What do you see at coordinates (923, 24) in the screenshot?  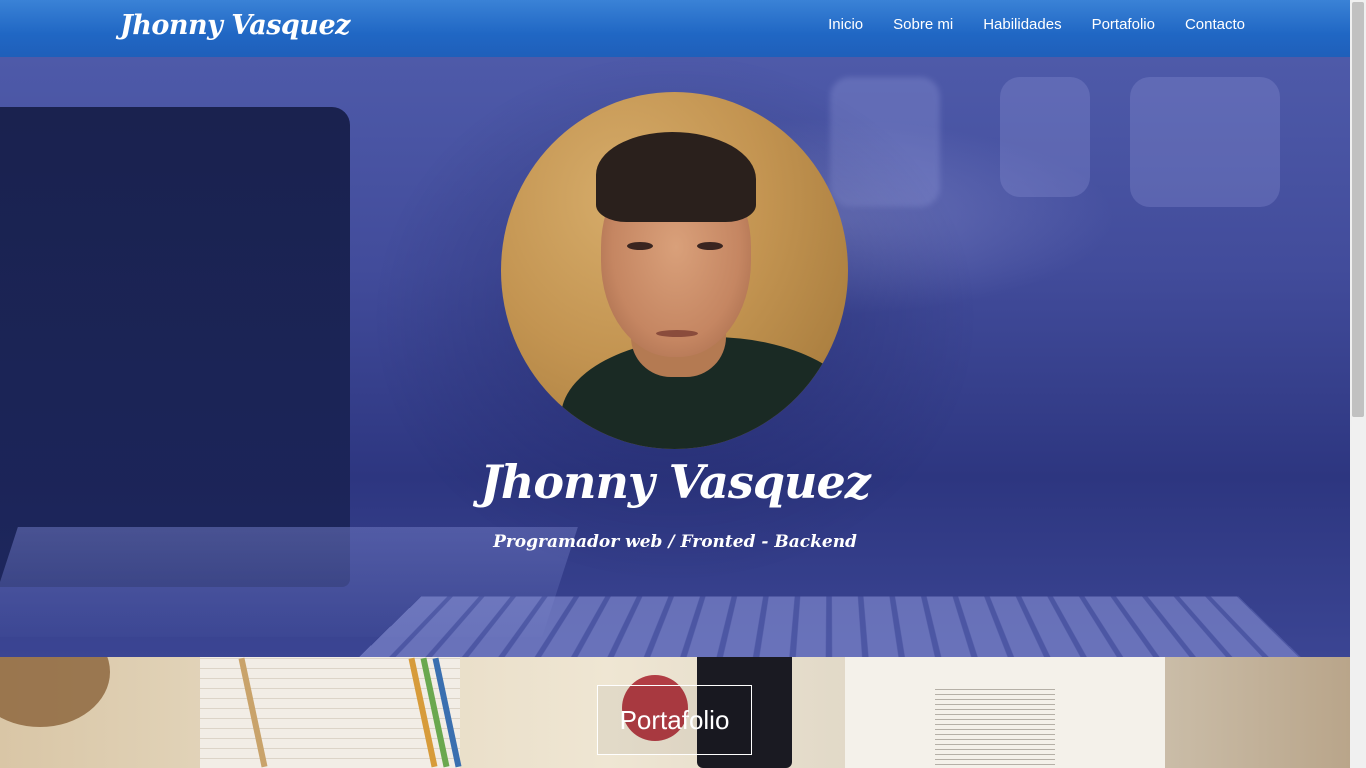 I see `nav-item-sobre-mi: Sobre mi` at bounding box center [923, 24].